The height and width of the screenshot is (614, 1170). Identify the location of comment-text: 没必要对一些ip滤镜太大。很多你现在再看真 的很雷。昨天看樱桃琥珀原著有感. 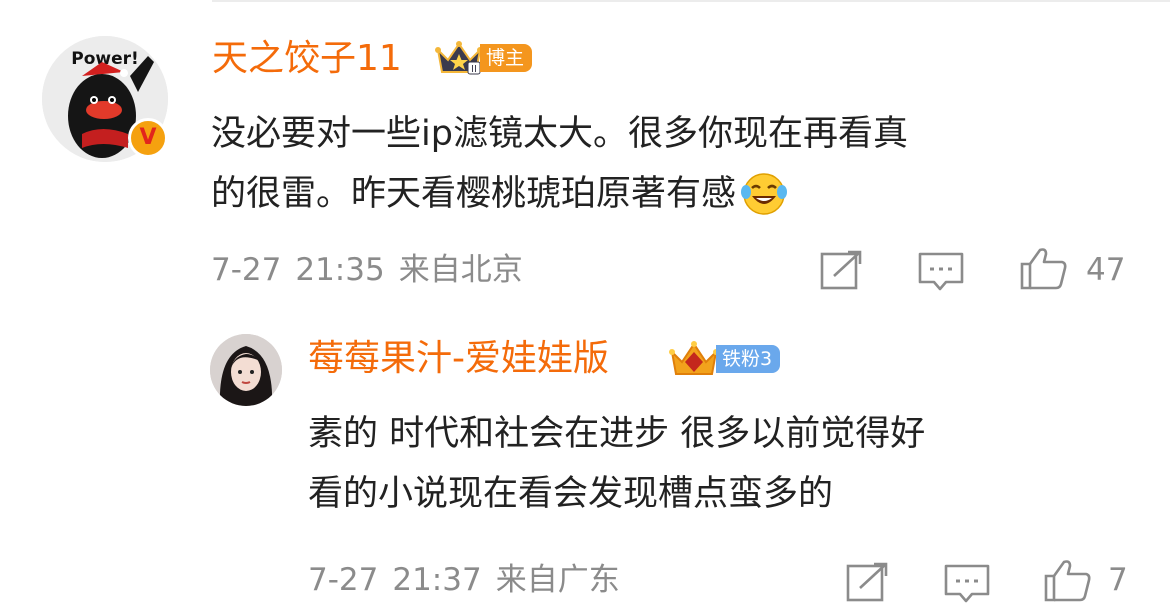
(559, 164).